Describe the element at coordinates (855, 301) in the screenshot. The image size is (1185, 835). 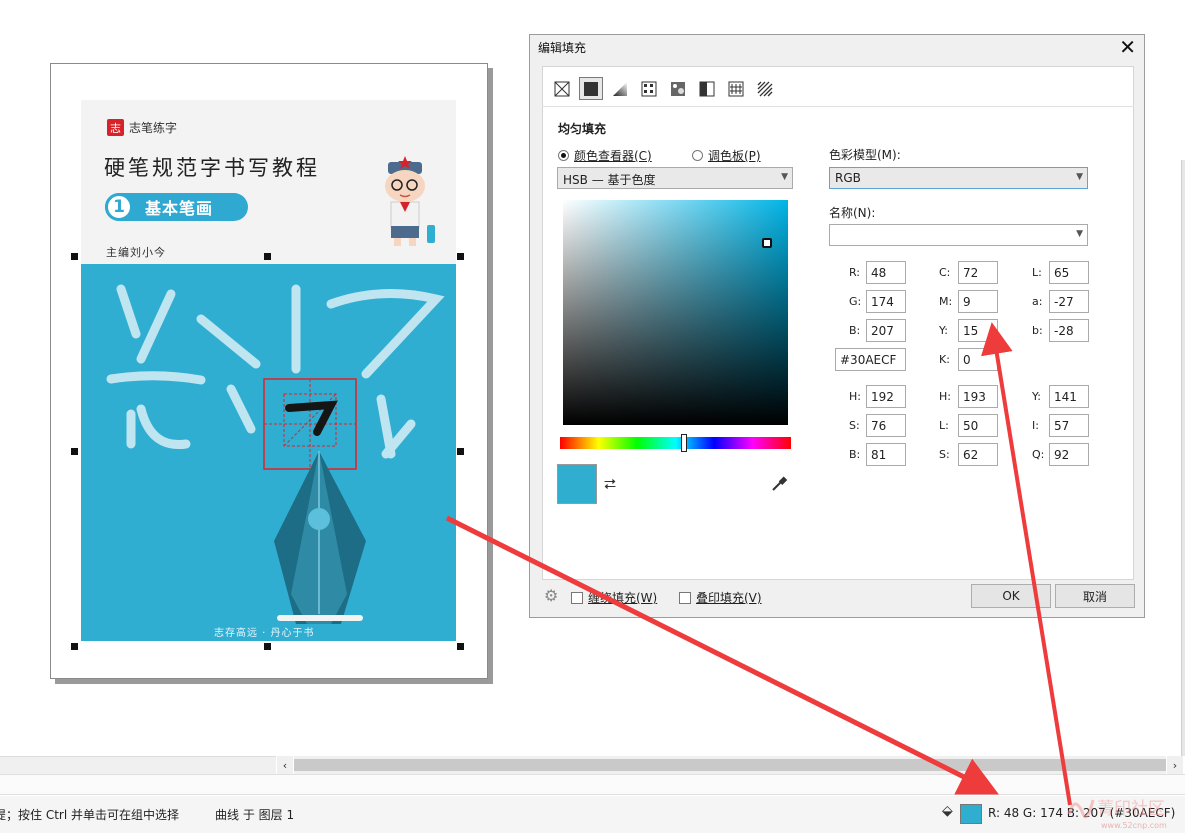
I see `g-label: G:` at that location.